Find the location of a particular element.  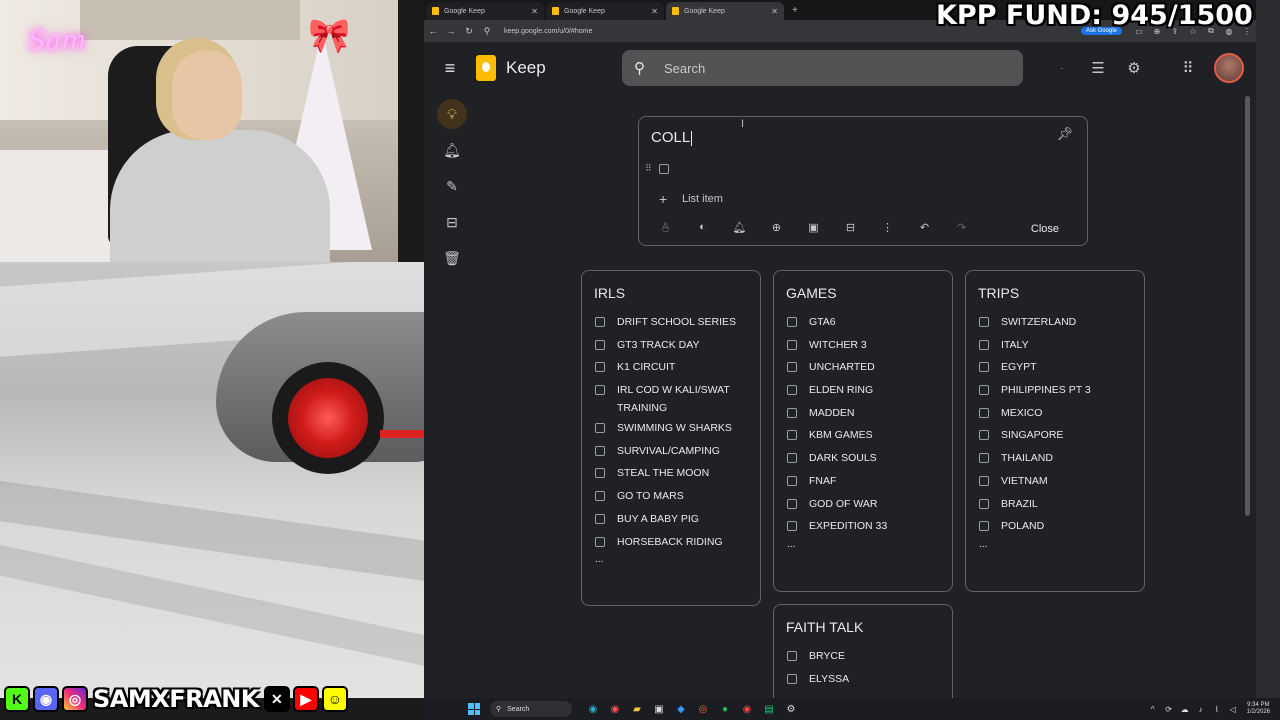

redo-icon: ↷ is located at coordinates (961, 227).